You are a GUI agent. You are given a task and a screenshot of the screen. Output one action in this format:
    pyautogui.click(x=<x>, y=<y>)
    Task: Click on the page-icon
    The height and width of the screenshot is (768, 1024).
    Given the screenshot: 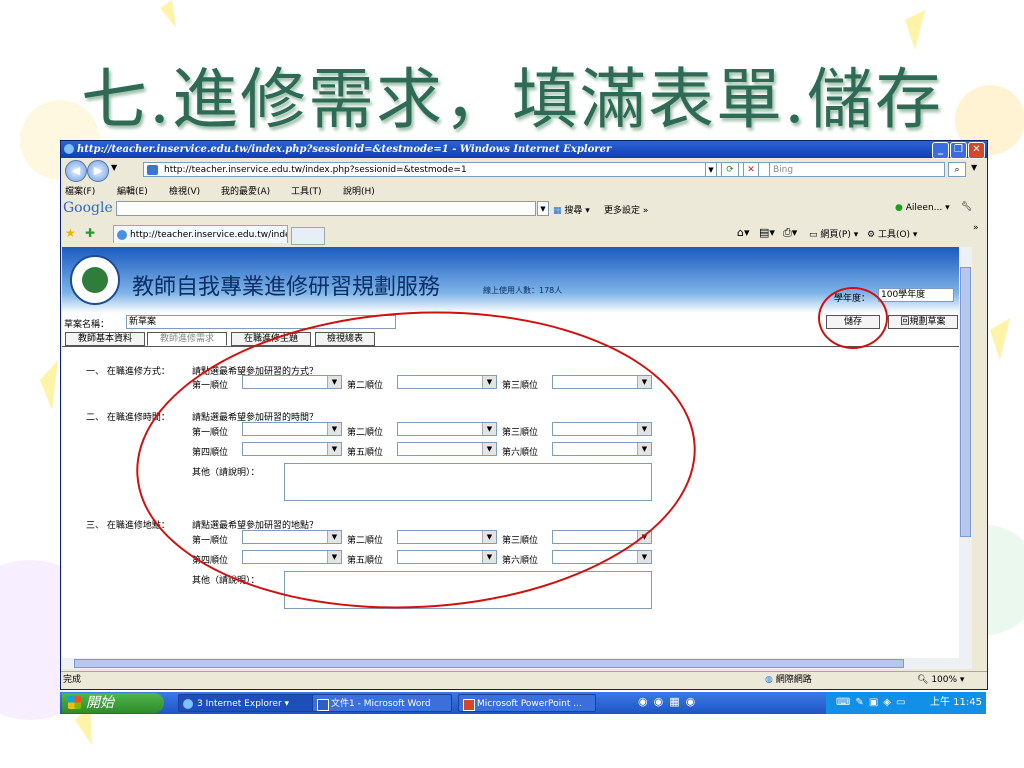 What is the action you would take?
    pyautogui.click(x=152, y=170)
    